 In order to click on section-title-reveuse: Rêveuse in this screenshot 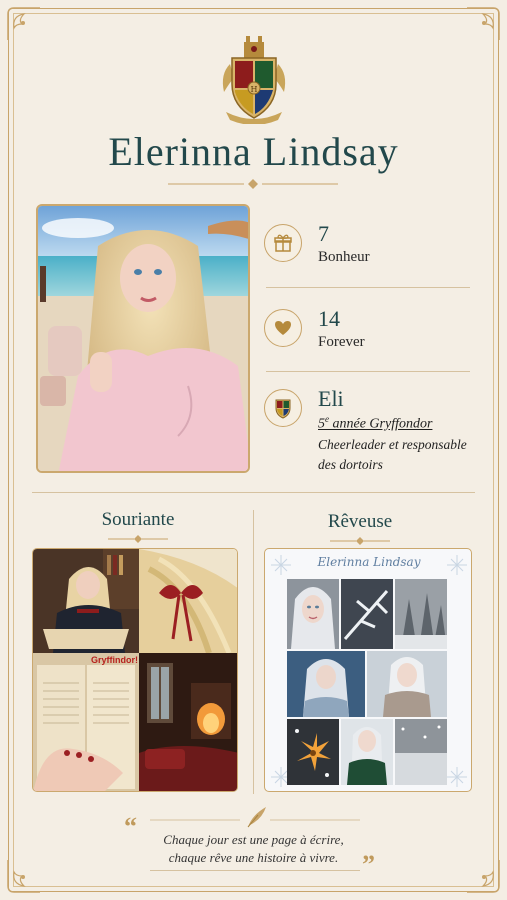, I will do `click(360, 521)`.